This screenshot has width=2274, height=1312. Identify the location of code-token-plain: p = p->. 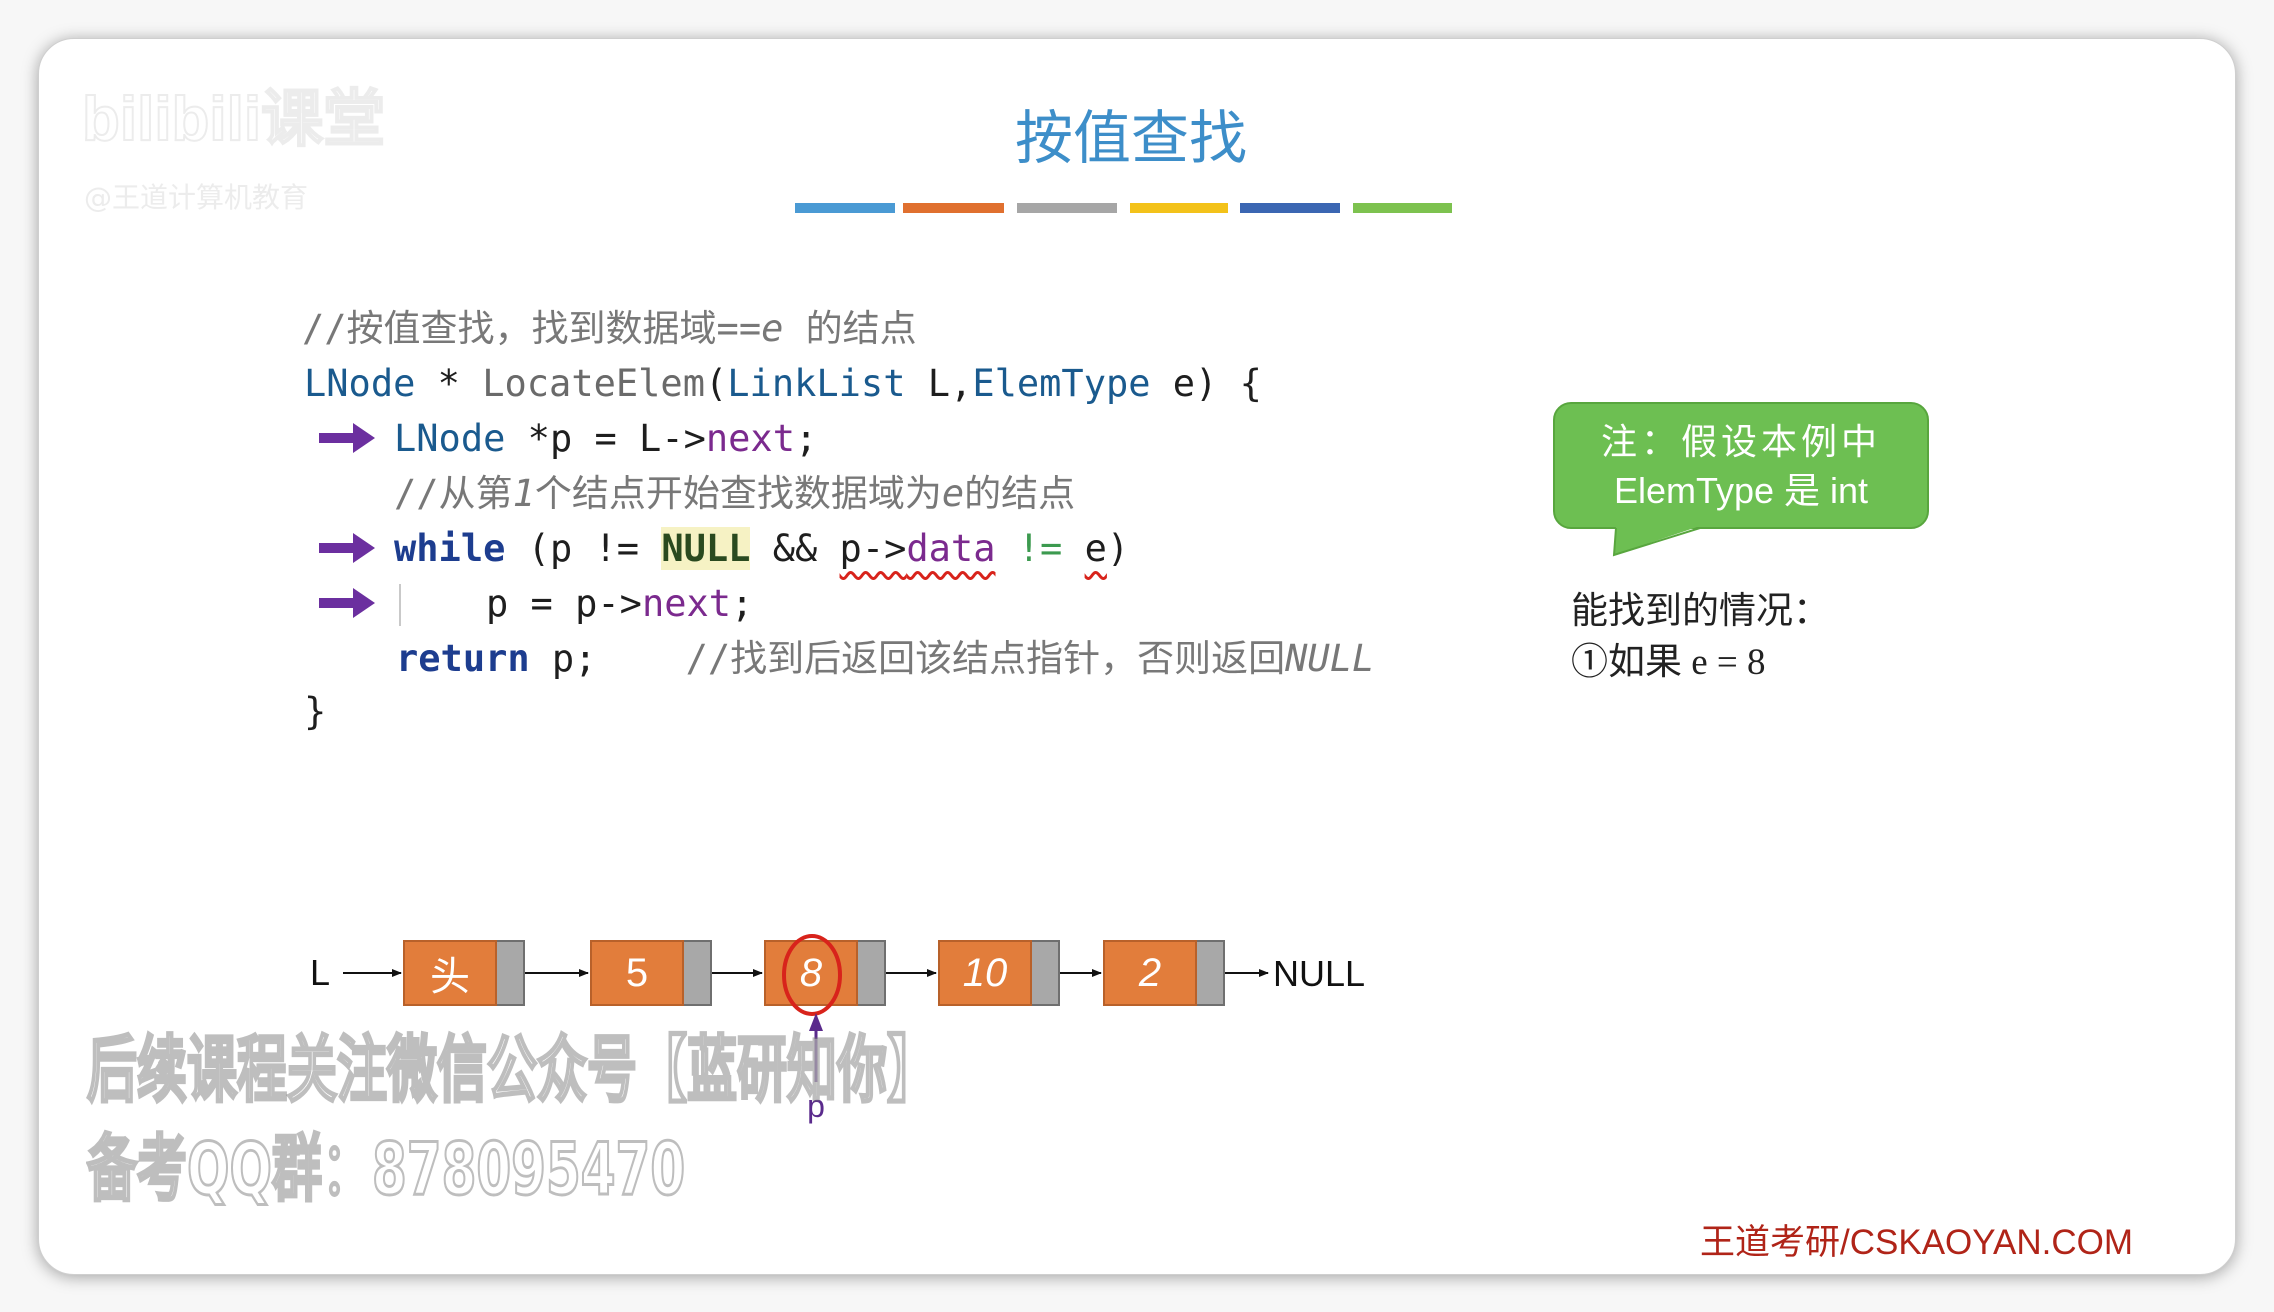
(564, 603).